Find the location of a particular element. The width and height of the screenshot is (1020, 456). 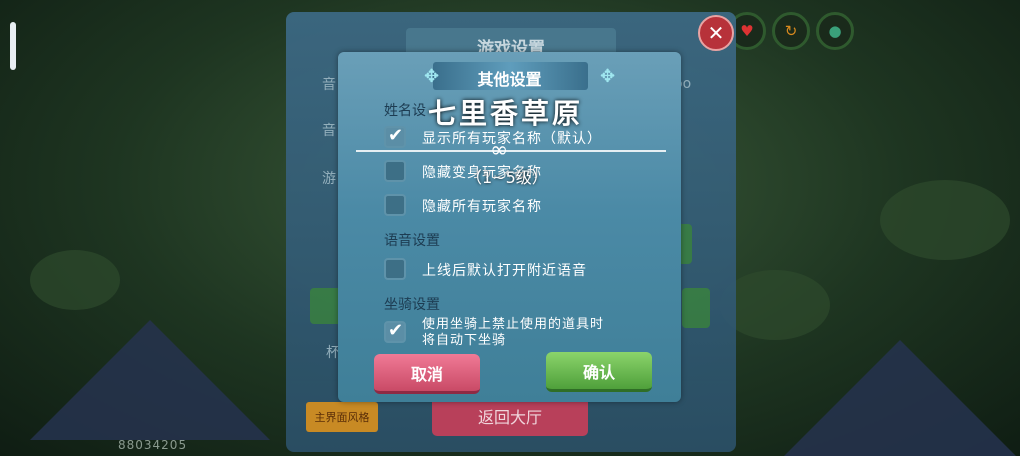

return-lobby-button: 返回大厅 is located at coordinates (510, 416).